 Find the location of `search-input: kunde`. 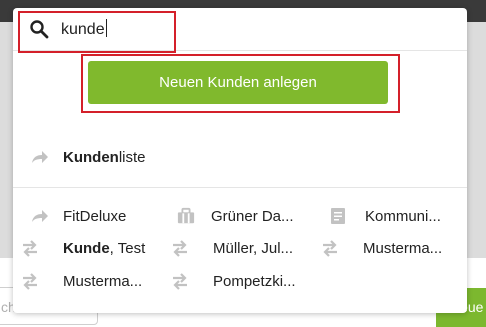

search-input: kunde is located at coordinates (84, 29).